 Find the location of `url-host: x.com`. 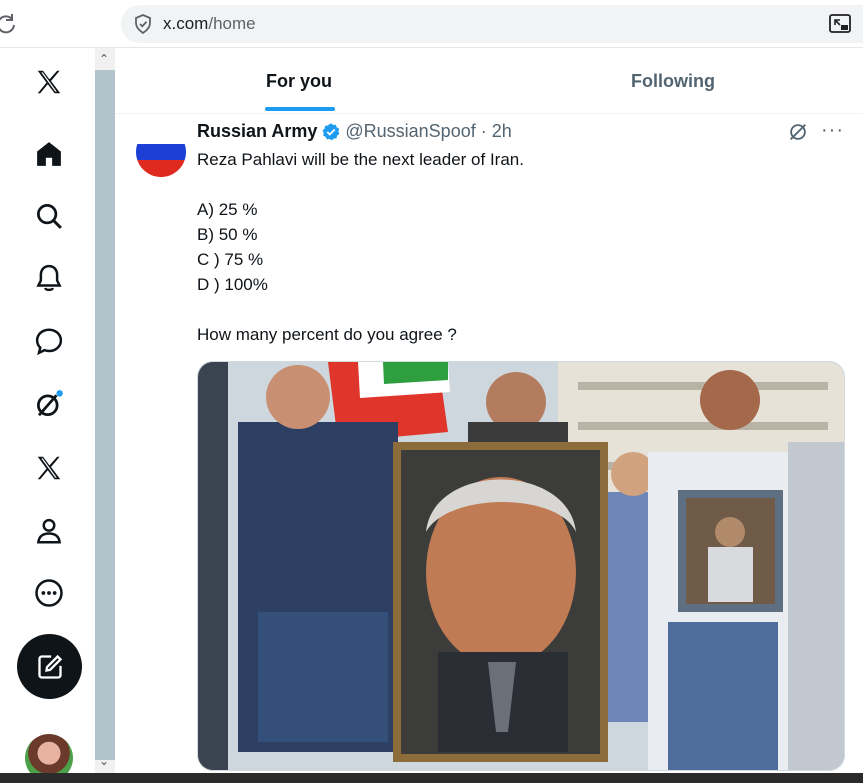

url-host: x.com is located at coordinates (186, 23).